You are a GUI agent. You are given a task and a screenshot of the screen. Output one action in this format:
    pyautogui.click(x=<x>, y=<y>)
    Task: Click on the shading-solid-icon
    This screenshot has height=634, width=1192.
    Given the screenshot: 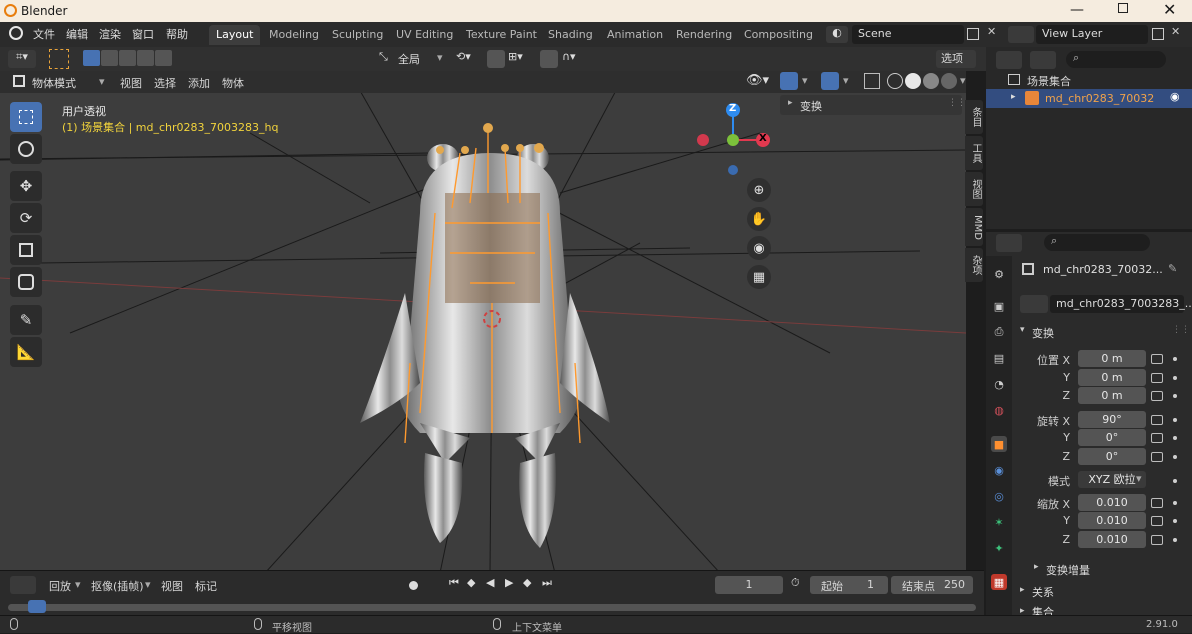 What is the action you would take?
    pyautogui.click(x=913, y=81)
    